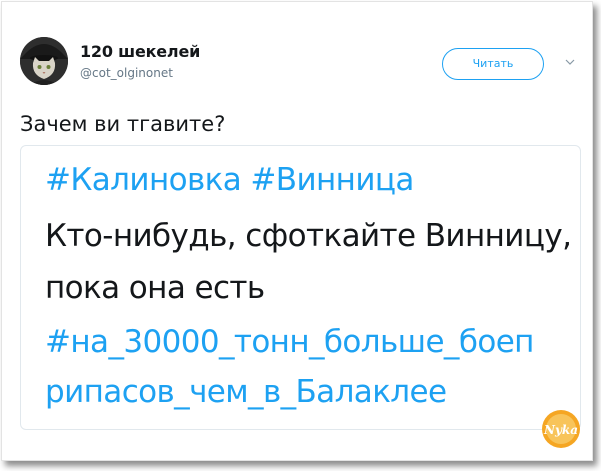  What do you see at coordinates (289, 342) in the screenshot?
I see `quoted-hashtag-line-1: #на_30000_тонн_больше_боеп` at bounding box center [289, 342].